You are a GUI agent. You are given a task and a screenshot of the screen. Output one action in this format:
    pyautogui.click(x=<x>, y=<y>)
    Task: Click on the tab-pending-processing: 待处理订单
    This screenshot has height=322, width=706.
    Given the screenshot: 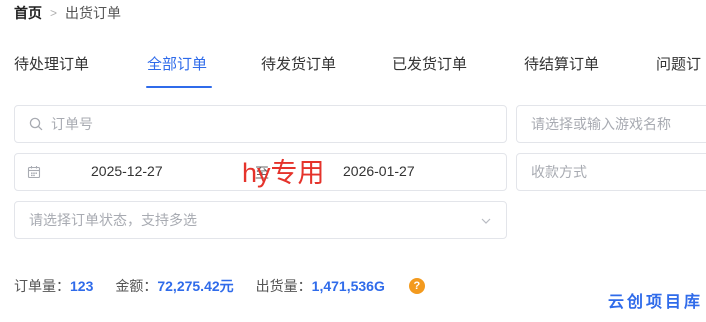 What is the action you would take?
    pyautogui.click(x=51, y=71)
    